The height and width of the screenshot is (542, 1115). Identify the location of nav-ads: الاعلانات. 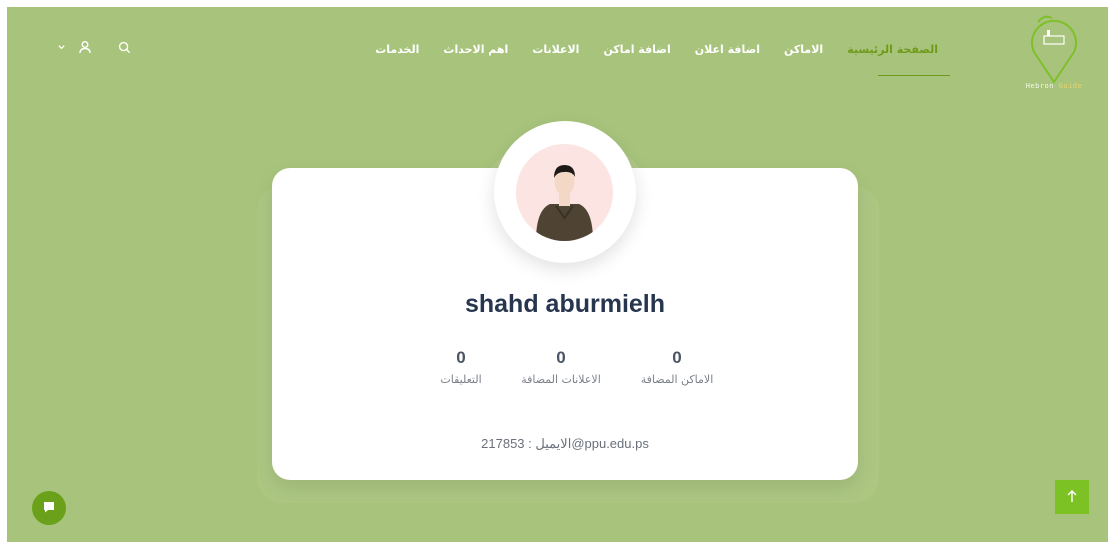
(555, 49).